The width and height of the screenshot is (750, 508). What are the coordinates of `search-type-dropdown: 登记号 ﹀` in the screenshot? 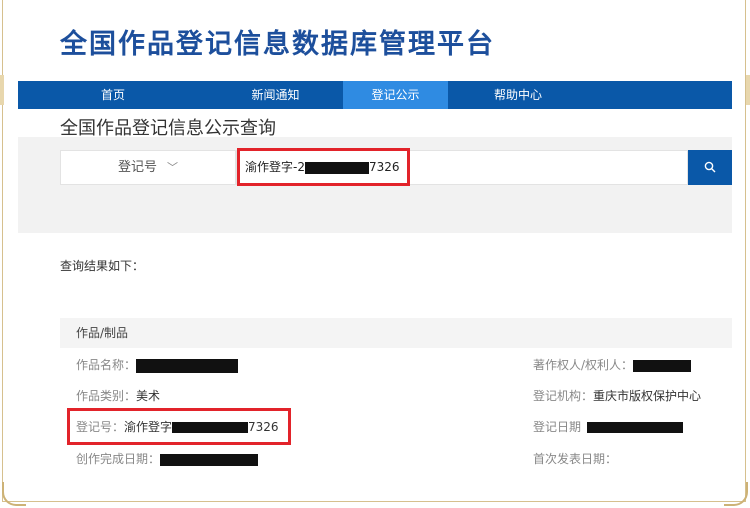 It's located at (148, 167).